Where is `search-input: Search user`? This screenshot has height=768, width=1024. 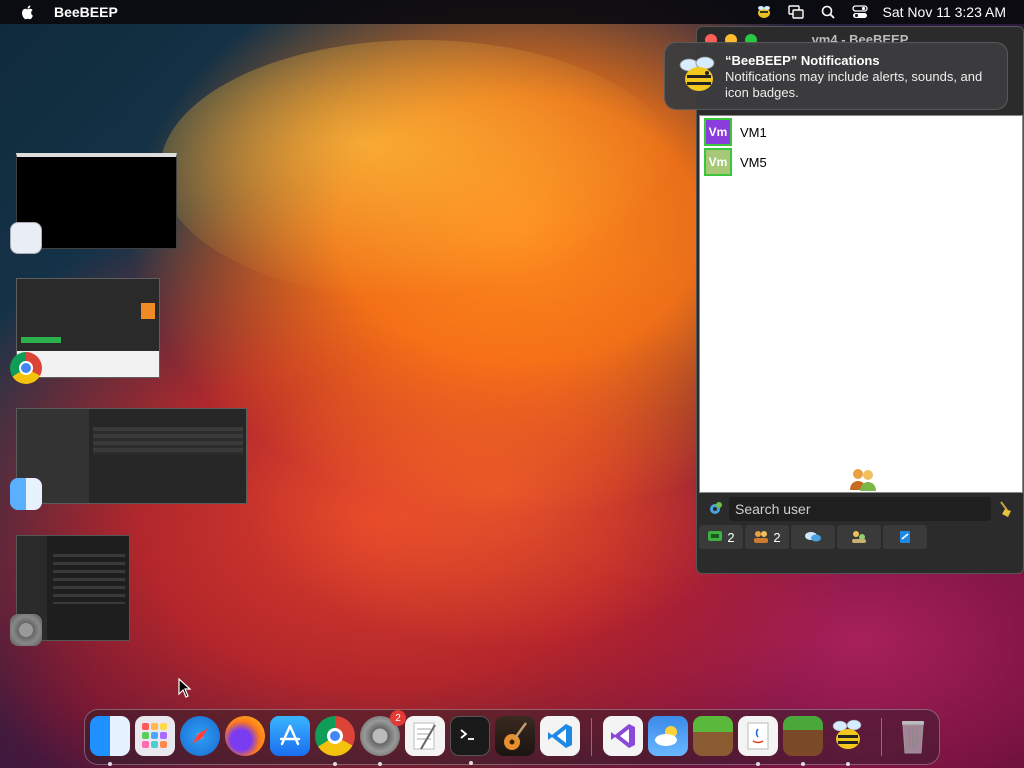 search-input: Search user is located at coordinates (860, 509).